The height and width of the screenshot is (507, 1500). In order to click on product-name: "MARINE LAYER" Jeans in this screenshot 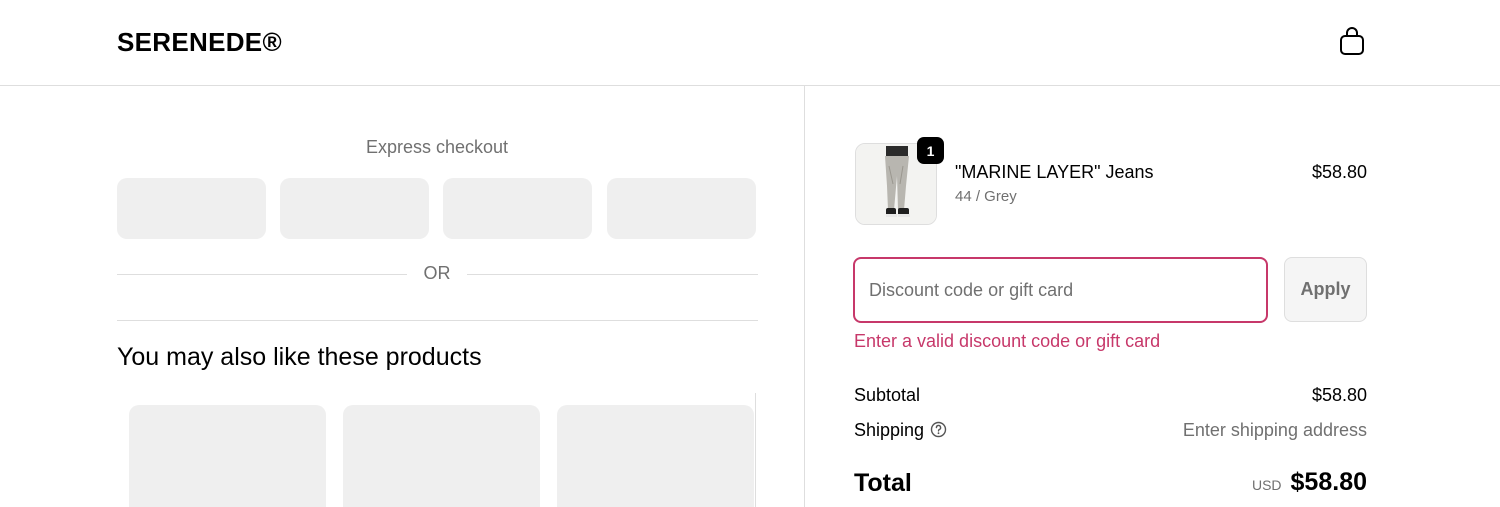, I will do `click(1054, 172)`.